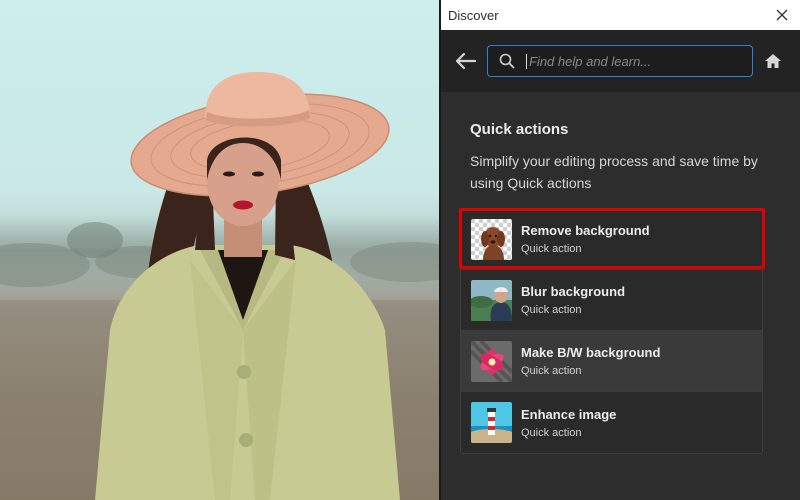 The width and height of the screenshot is (800, 500). What do you see at coordinates (631, 61) in the screenshot?
I see `search-input` at bounding box center [631, 61].